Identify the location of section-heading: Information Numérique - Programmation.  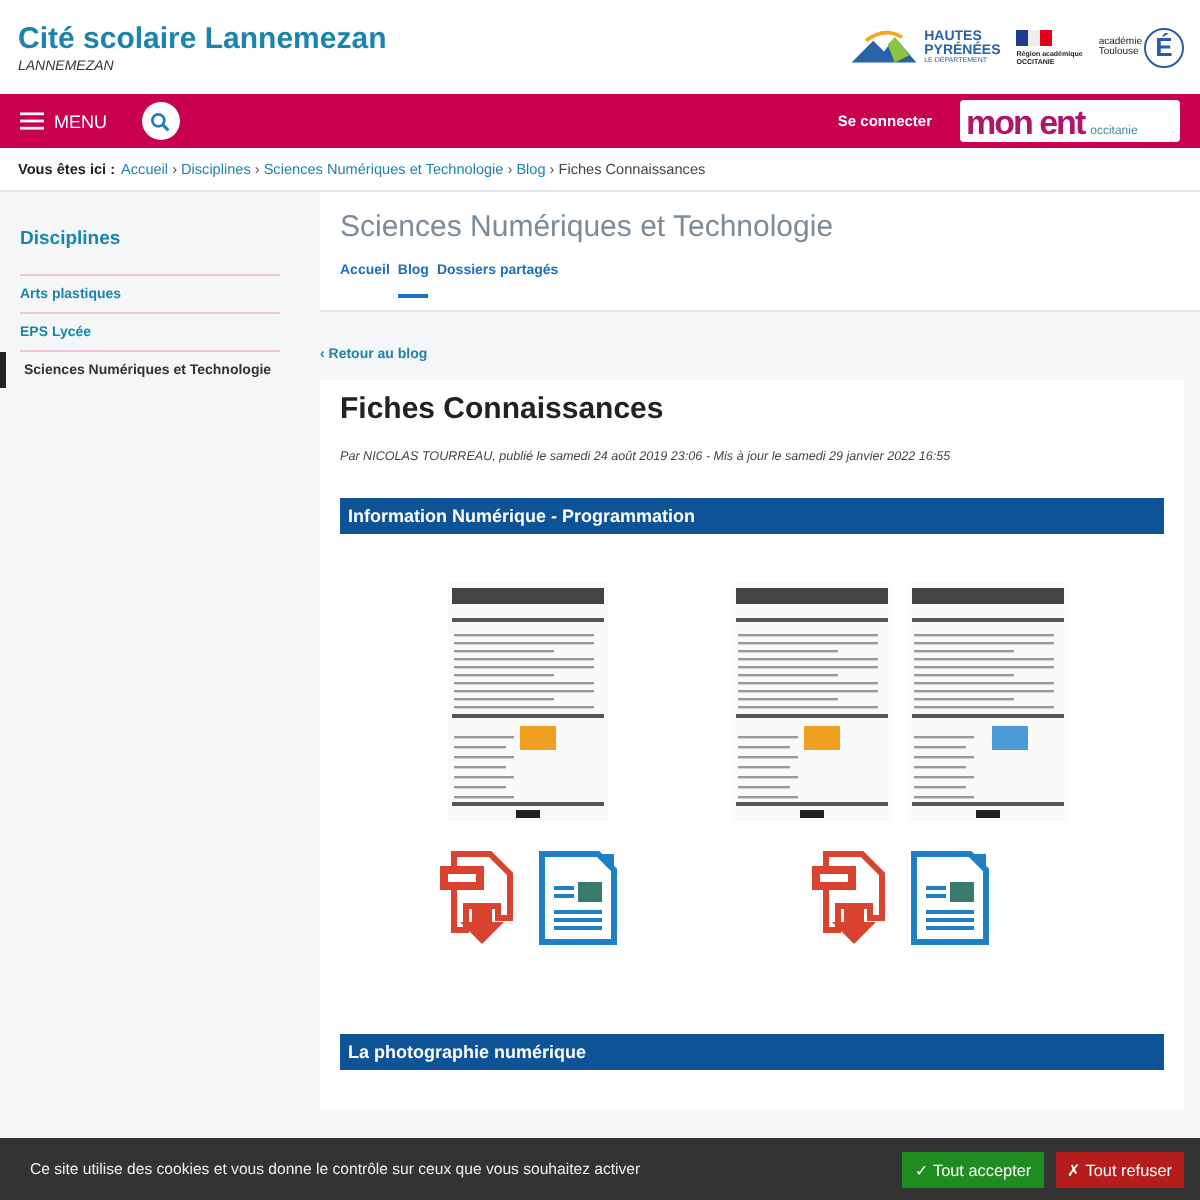
(752, 516).